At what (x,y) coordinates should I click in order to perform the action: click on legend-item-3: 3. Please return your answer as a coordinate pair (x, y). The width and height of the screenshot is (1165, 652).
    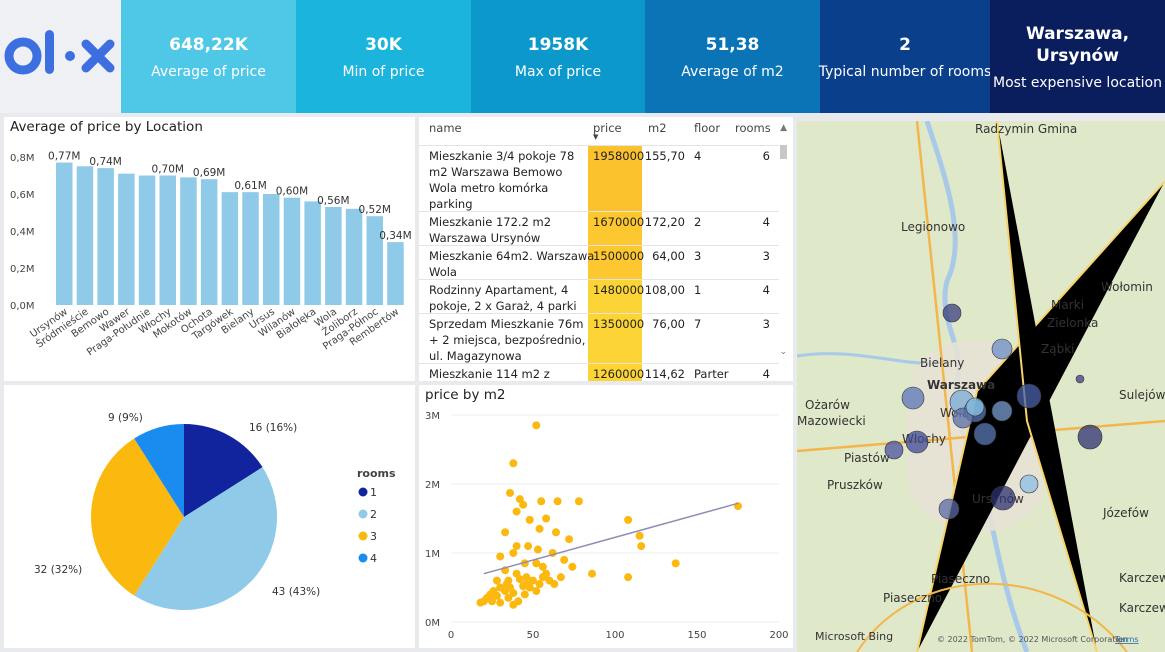
    Looking at the image, I should click on (373, 536).